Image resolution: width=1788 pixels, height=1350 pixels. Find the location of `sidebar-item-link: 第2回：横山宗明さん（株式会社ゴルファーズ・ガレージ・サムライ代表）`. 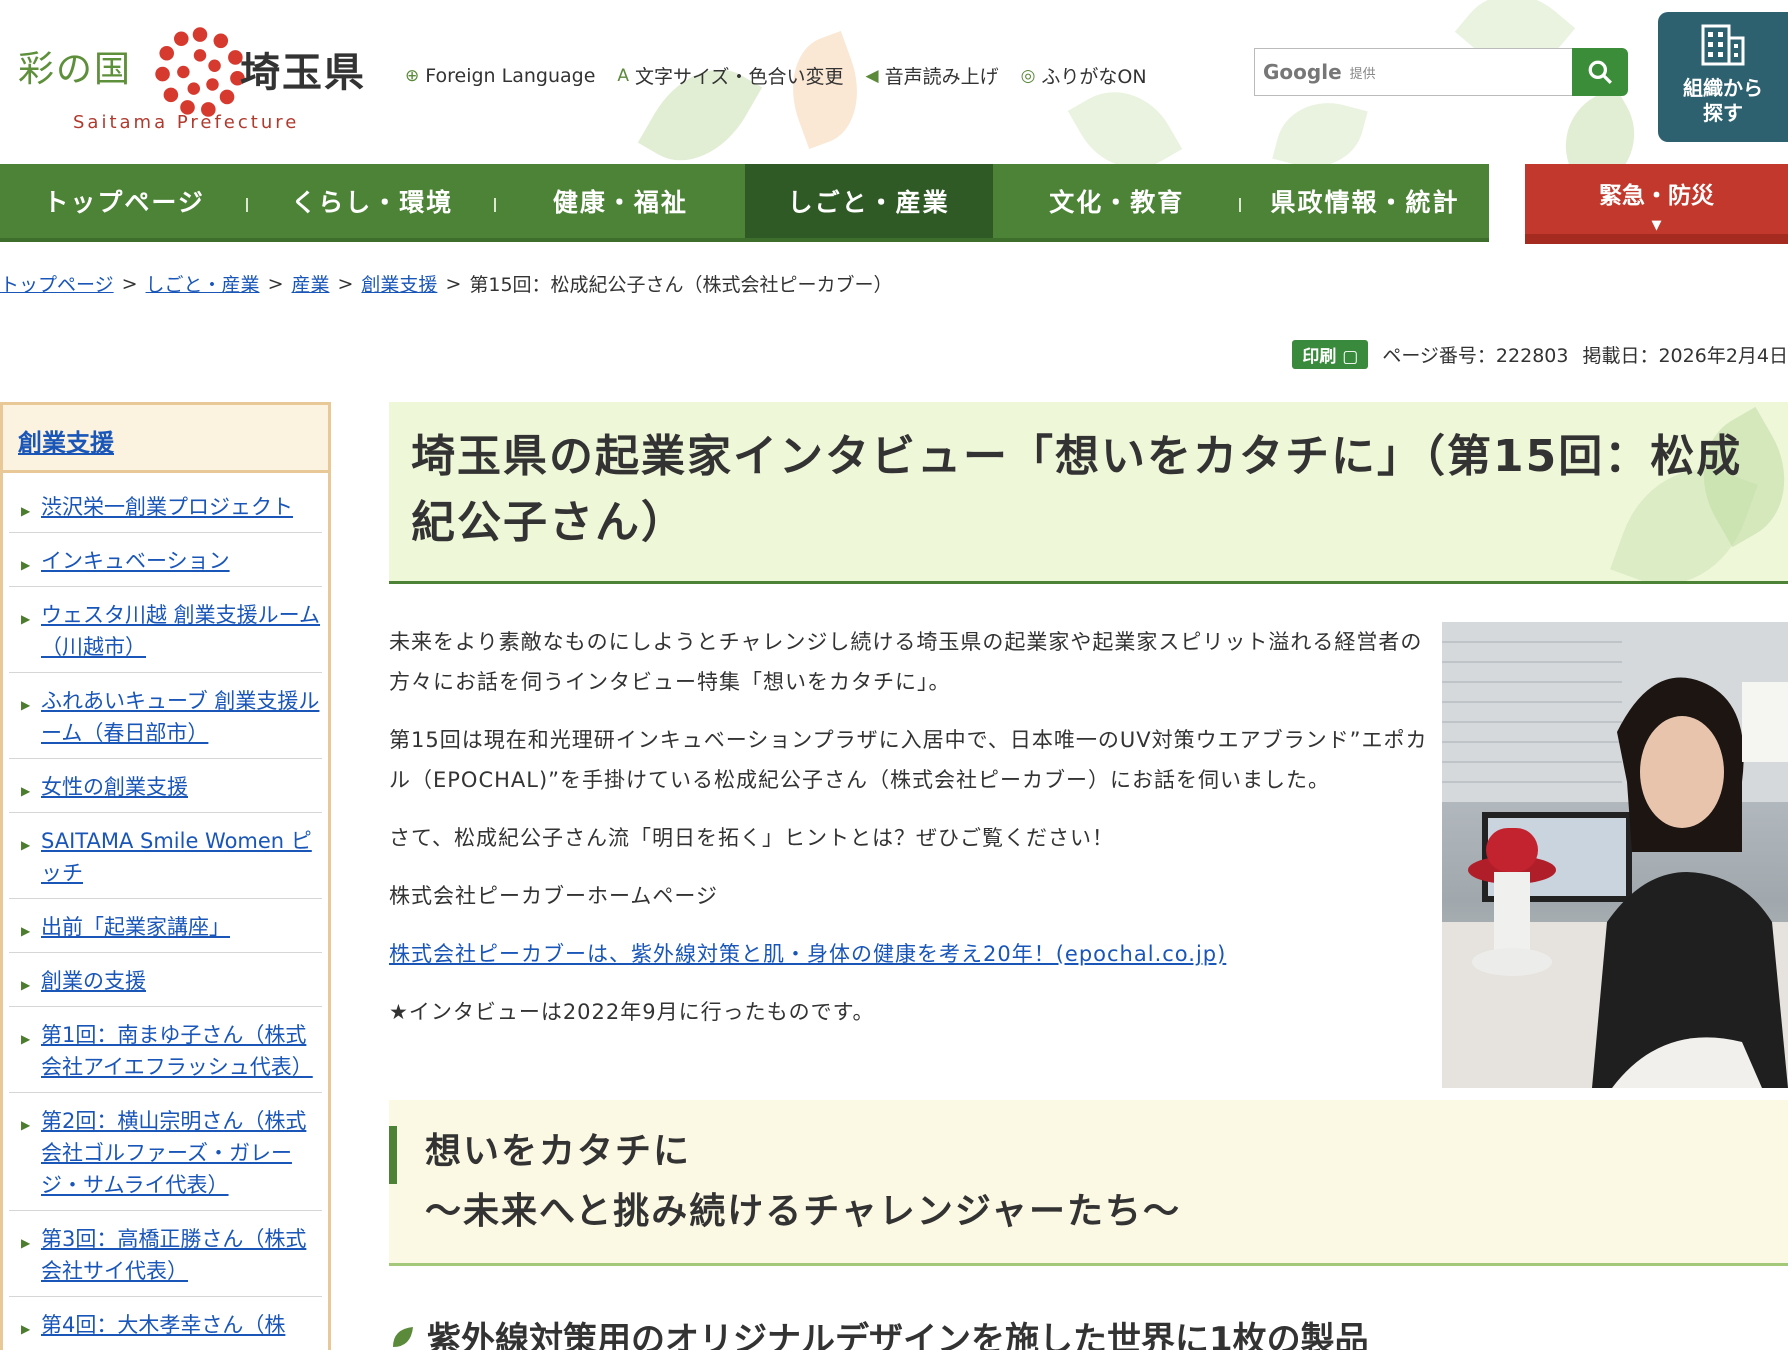

sidebar-item-link: 第2回：横山宗明さん（株式会社ゴルファーズ・ガレージ・サムライ代表） is located at coordinates (173, 1153).